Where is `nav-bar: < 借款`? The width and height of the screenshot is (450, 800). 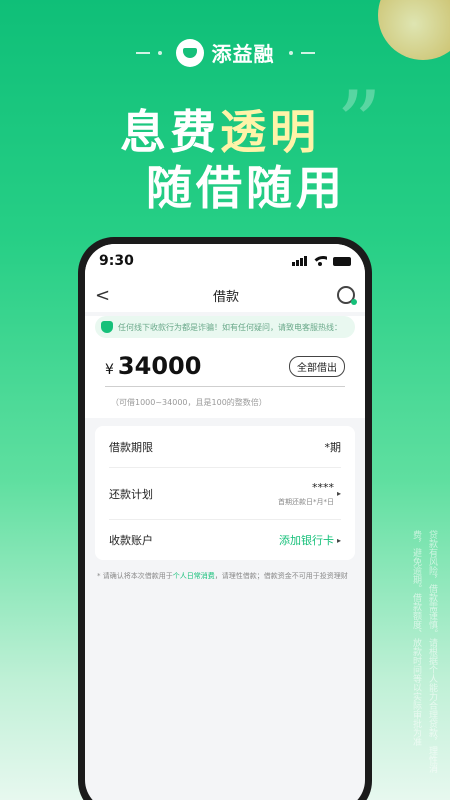 nav-bar: < 借款 is located at coordinates (225, 295).